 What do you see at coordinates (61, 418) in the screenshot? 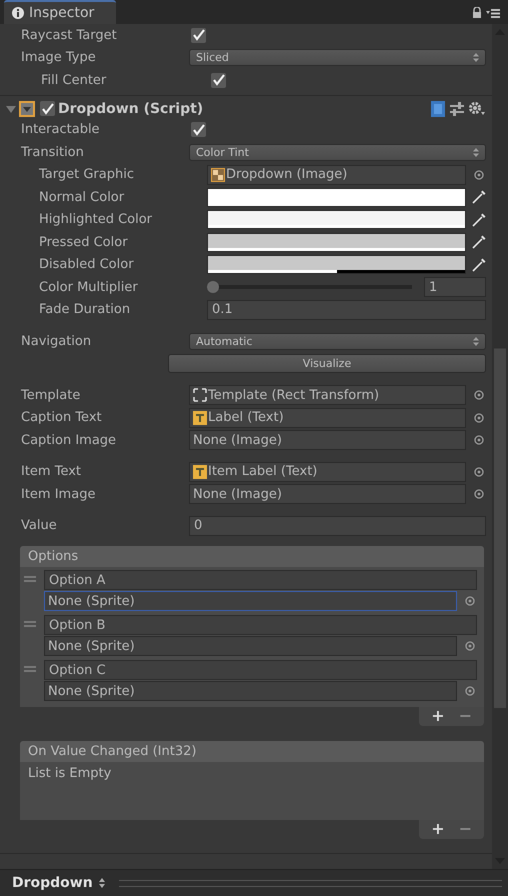
I see `field-label: Caption Text` at bounding box center [61, 418].